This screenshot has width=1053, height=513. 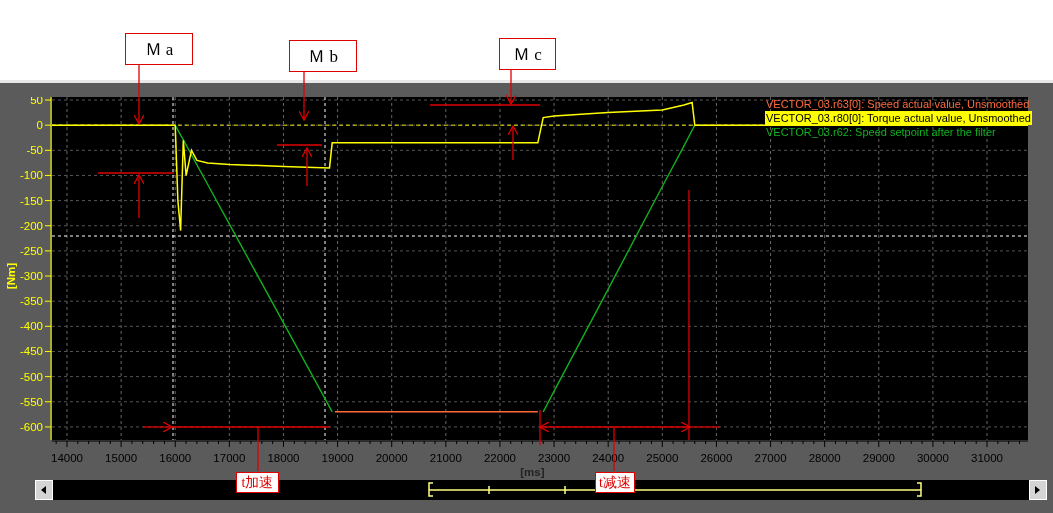 I want to click on axis-tick-label: -400, so click(x=31, y=326).